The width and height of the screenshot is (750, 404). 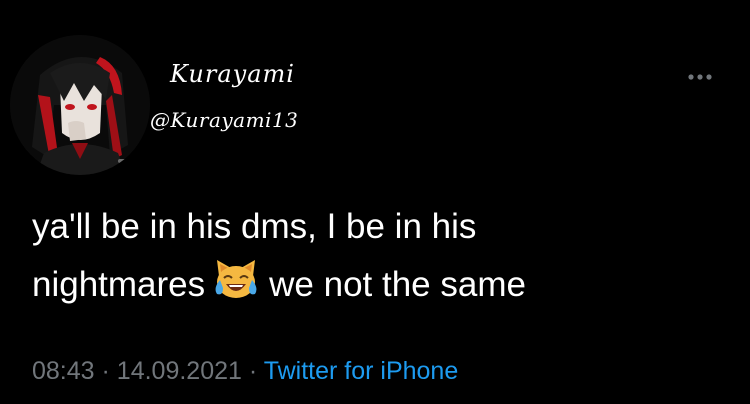 What do you see at coordinates (224, 120) in the screenshot?
I see `username-handle: @Kurayami13` at bounding box center [224, 120].